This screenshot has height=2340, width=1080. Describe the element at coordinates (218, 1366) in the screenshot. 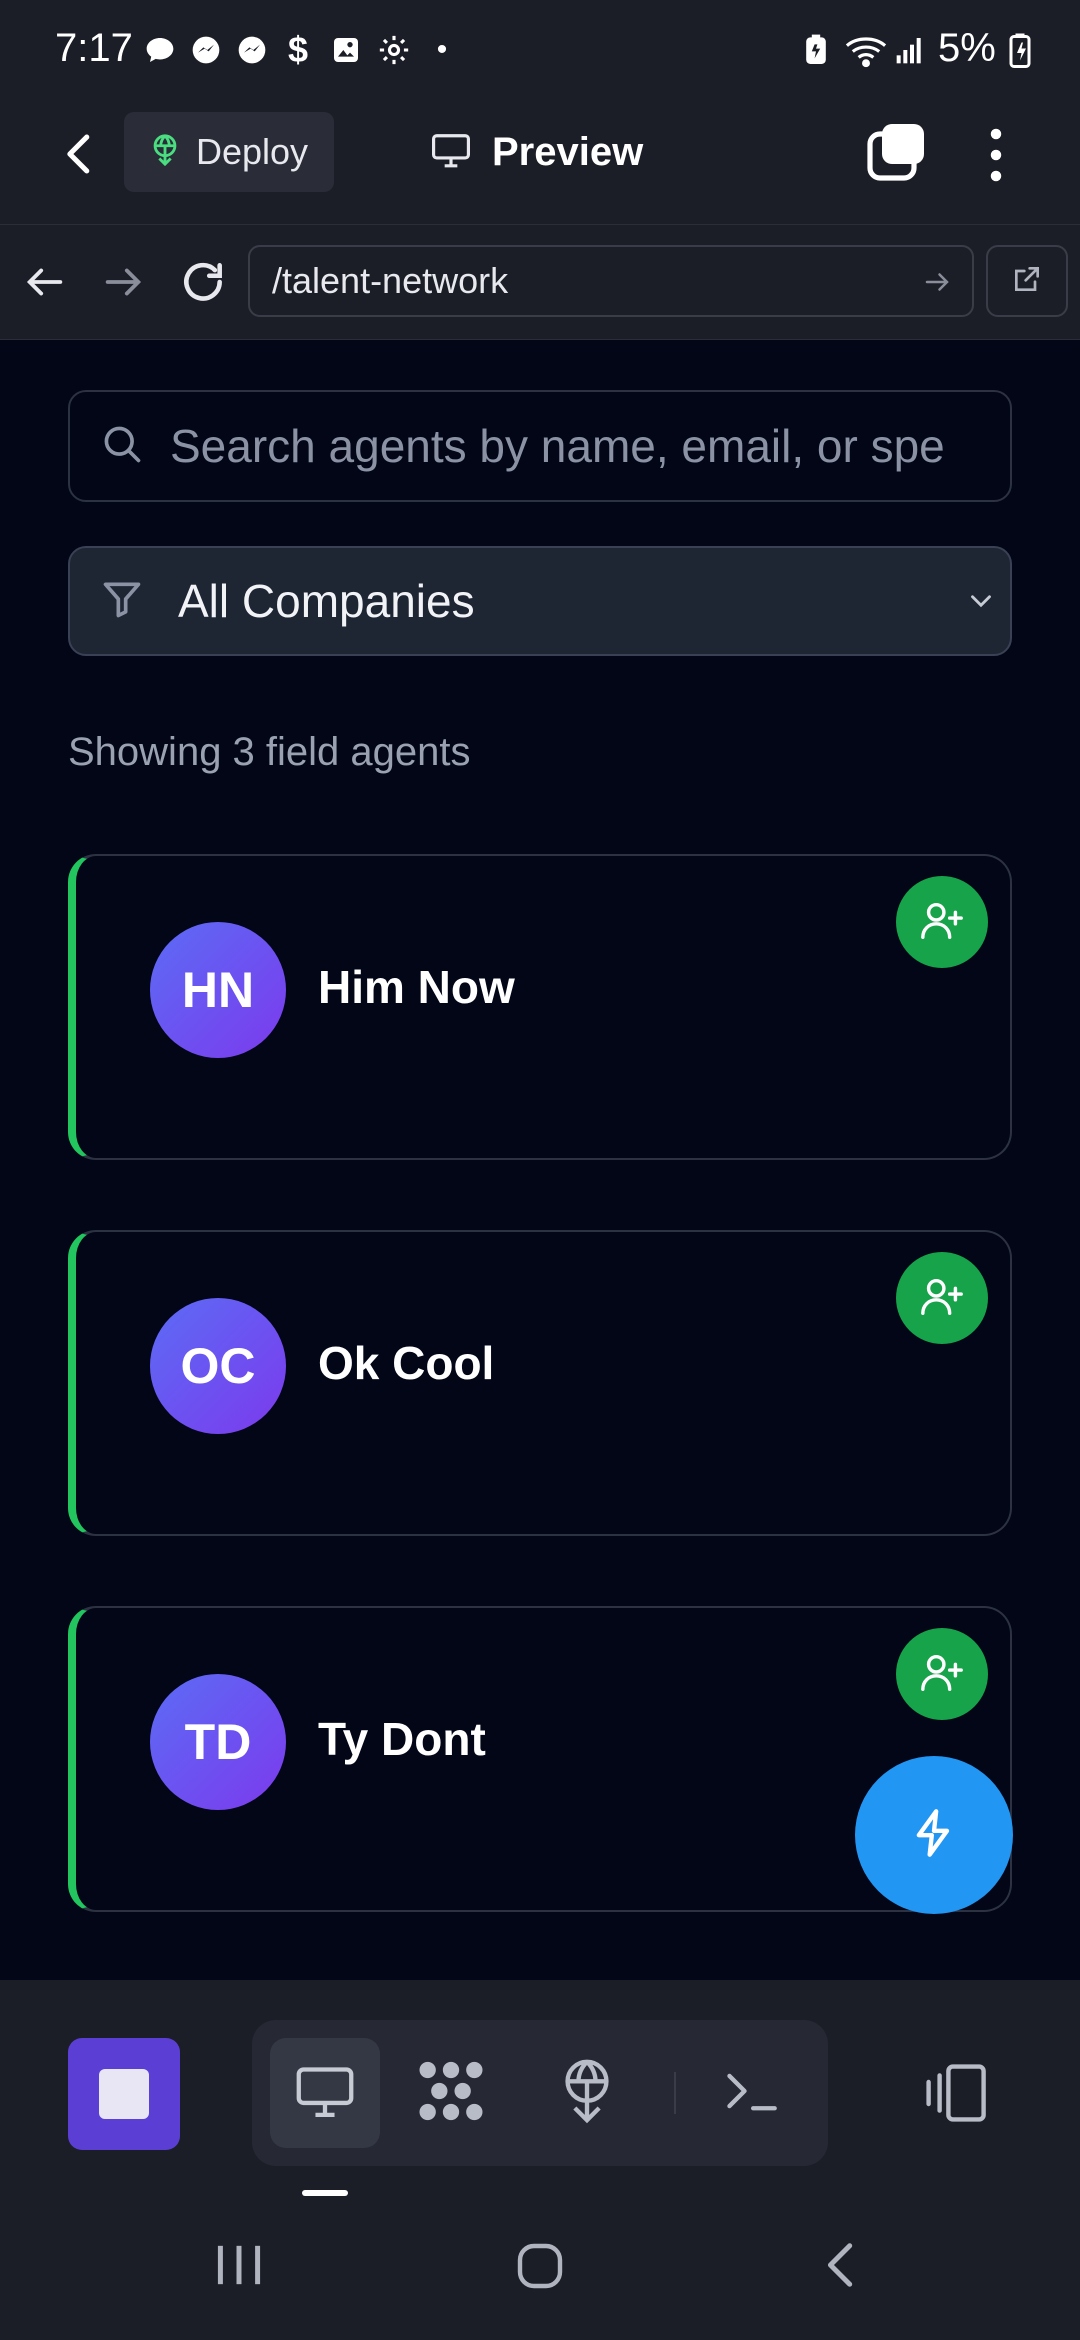

I see `avatar: OC` at that location.